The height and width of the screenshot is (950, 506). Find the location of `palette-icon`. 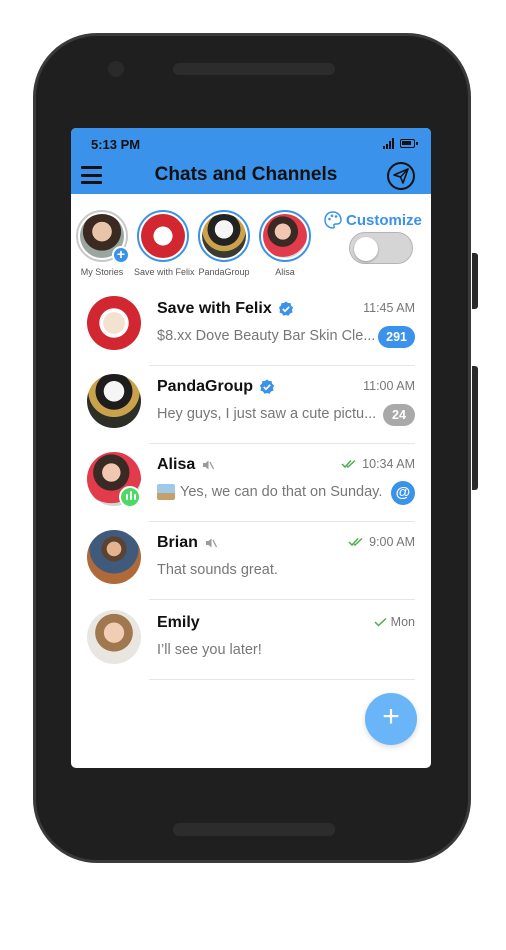

palette-icon is located at coordinates (333, 220).